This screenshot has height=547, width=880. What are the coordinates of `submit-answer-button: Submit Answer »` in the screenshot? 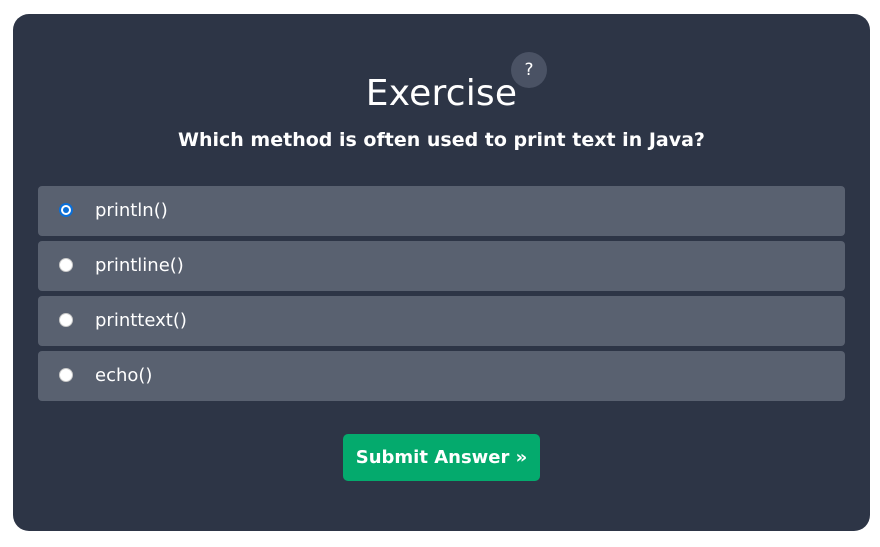 It's located at (441, 457).